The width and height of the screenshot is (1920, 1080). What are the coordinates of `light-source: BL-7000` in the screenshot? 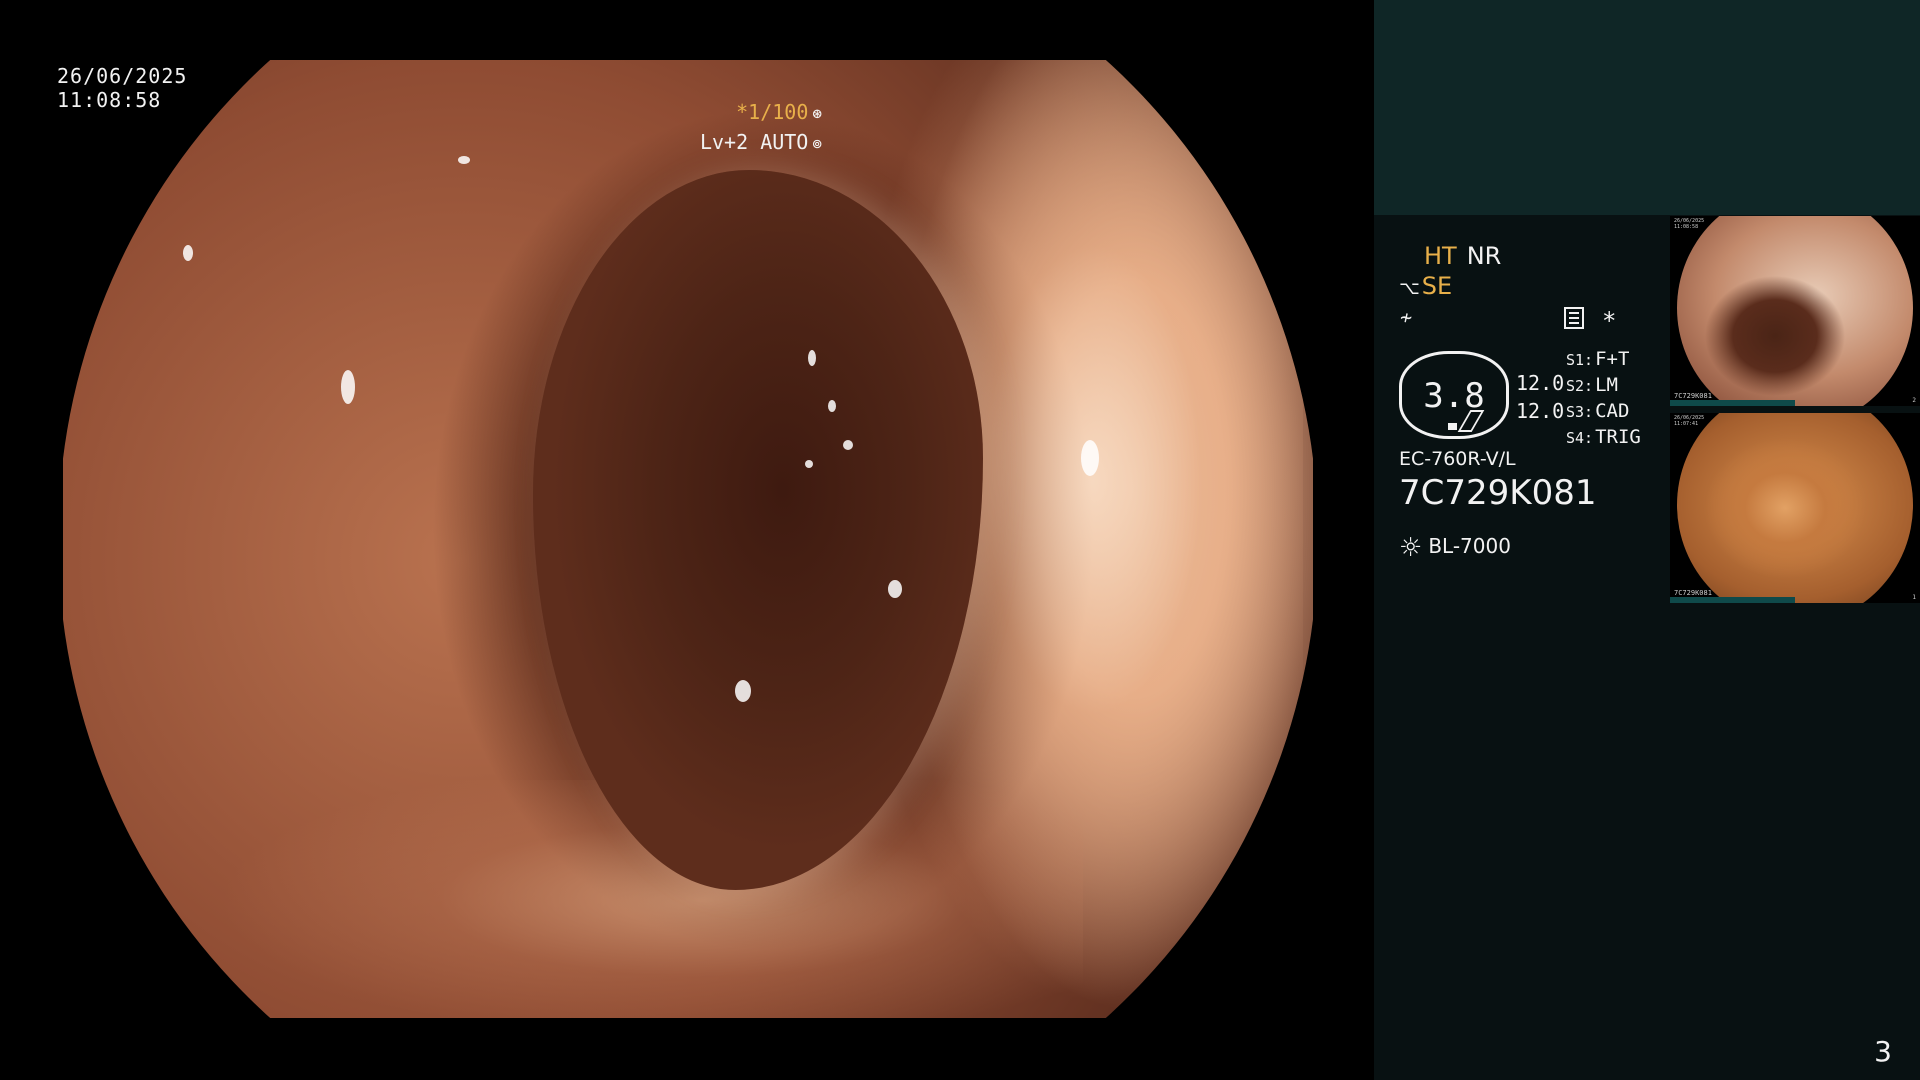 It's located at (1469, 546).